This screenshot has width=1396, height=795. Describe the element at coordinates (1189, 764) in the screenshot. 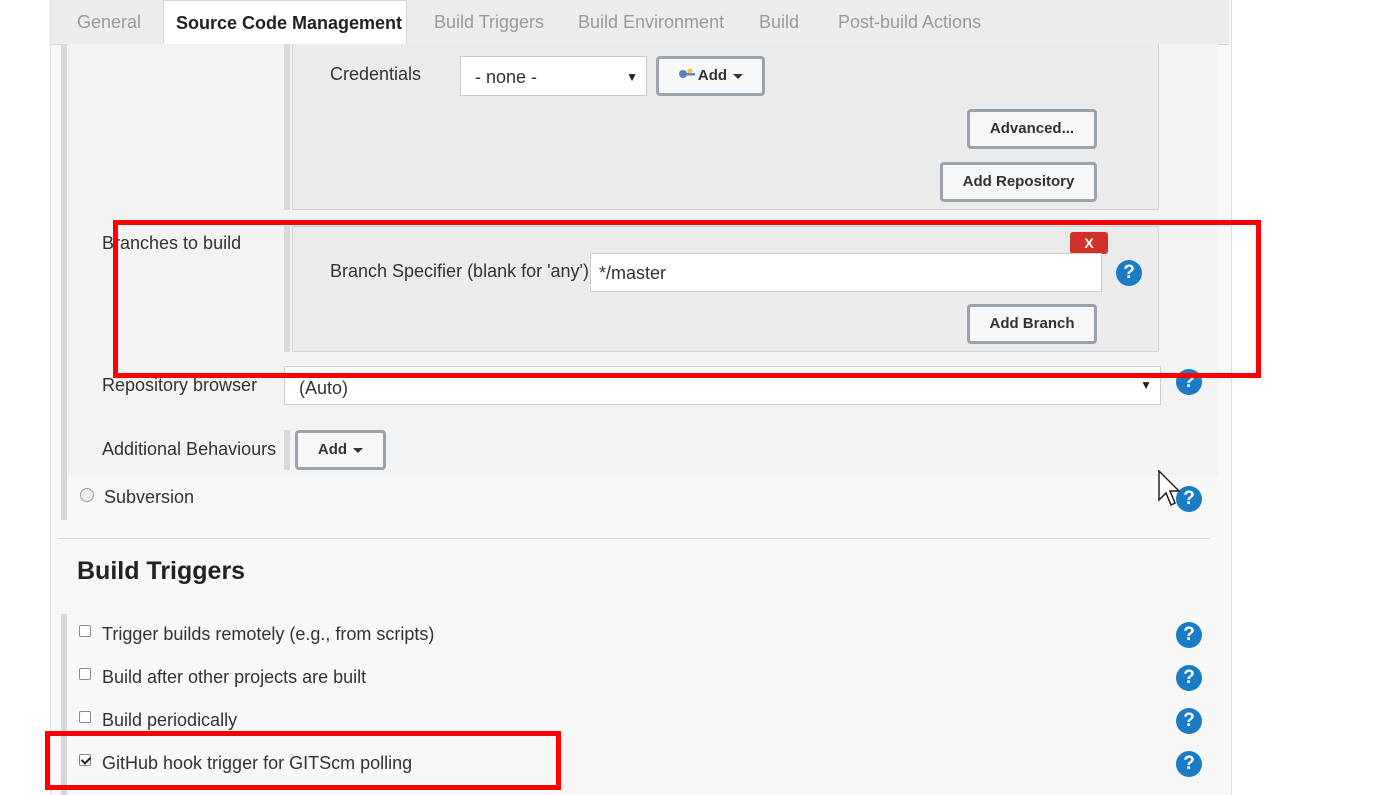

I see `github-hook-help-icon: ?` at that location.